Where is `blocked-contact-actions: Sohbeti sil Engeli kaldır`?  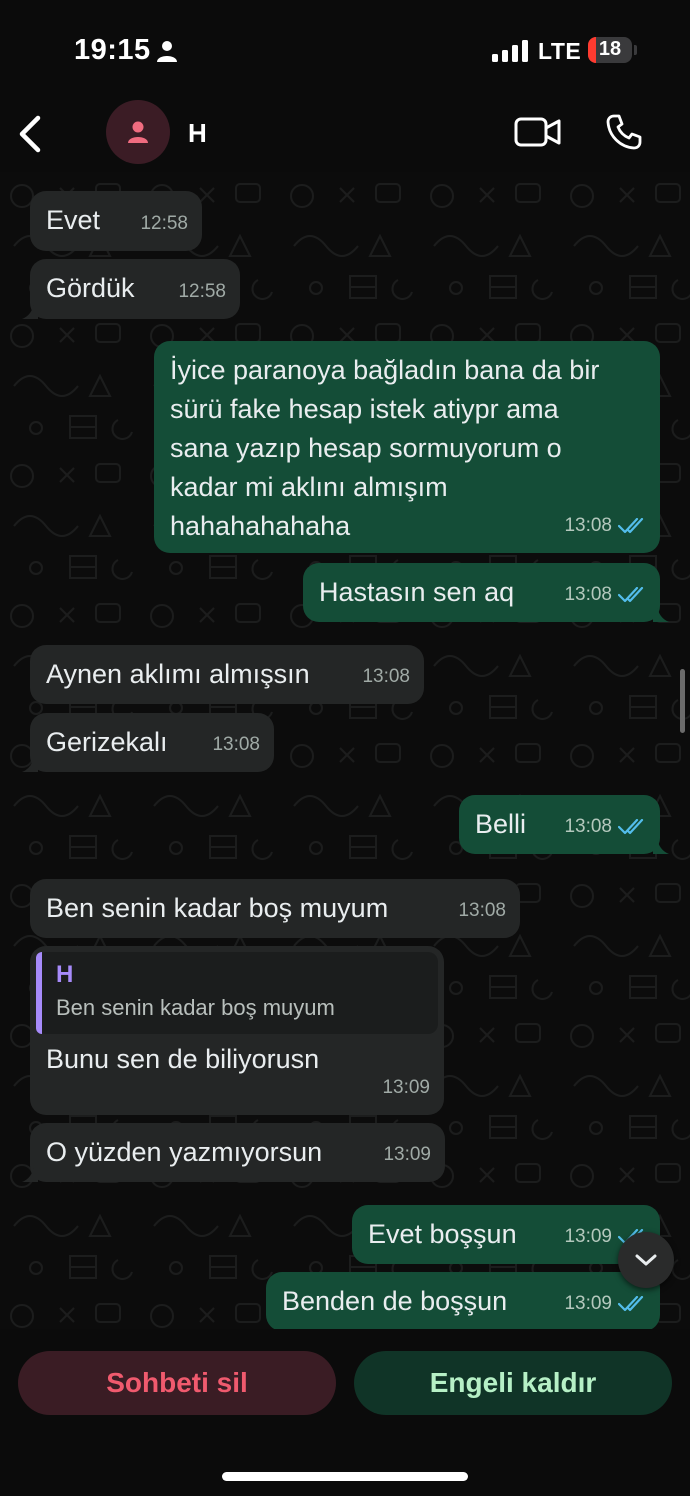
blocked-contact-actions: Sohbeti sil Engeli kaldır is located at coordinates (345, 1412).